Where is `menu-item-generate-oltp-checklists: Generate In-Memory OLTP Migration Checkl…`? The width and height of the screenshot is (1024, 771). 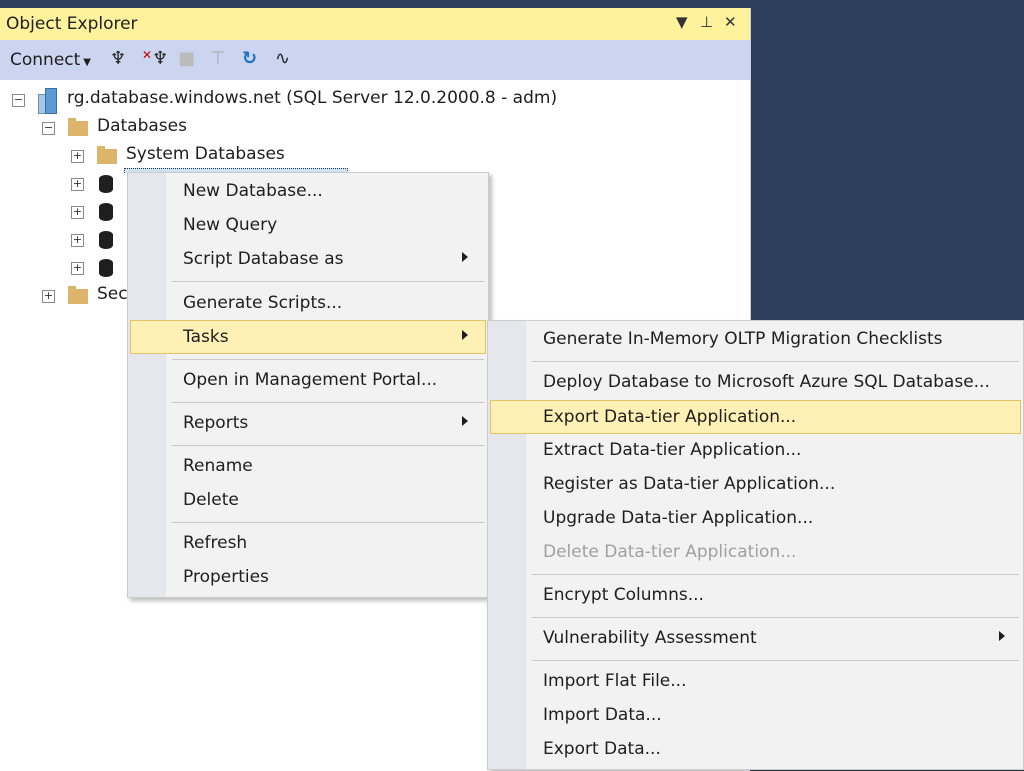
menu-item-generate-oltp-checklists: Generate In-Memory OLTP Migration Checkl… is located at coordinates (755, 339).